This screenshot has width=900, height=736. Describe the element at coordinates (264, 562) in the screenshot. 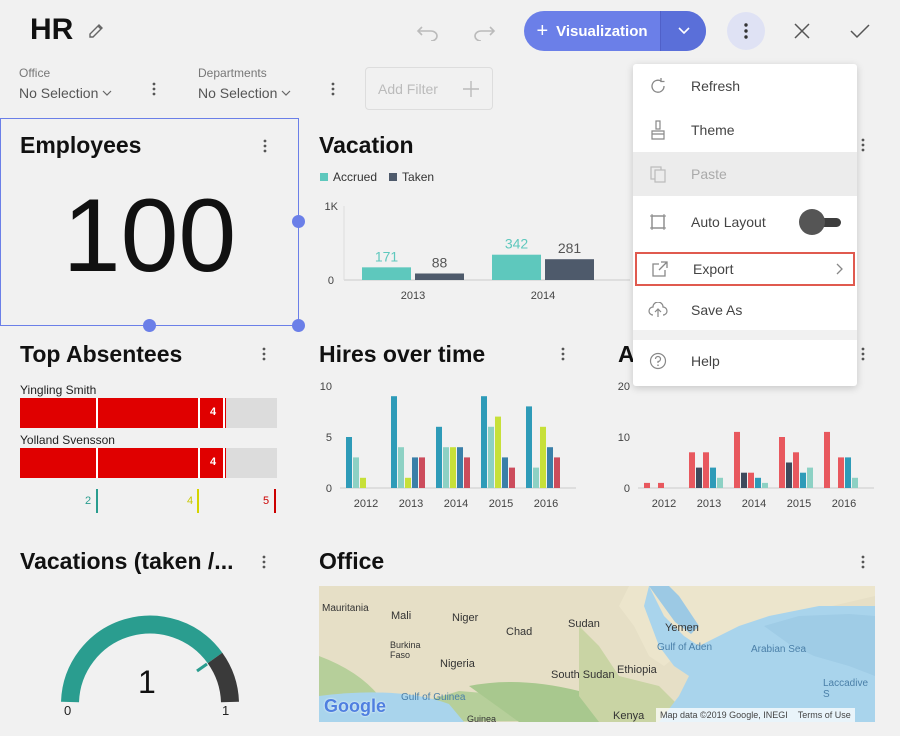

I see `vacations-taken-menu-icon` at that location.